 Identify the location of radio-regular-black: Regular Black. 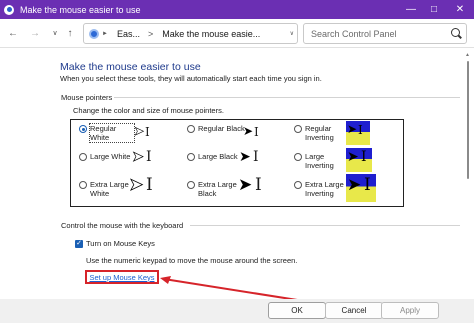
(216, 128).